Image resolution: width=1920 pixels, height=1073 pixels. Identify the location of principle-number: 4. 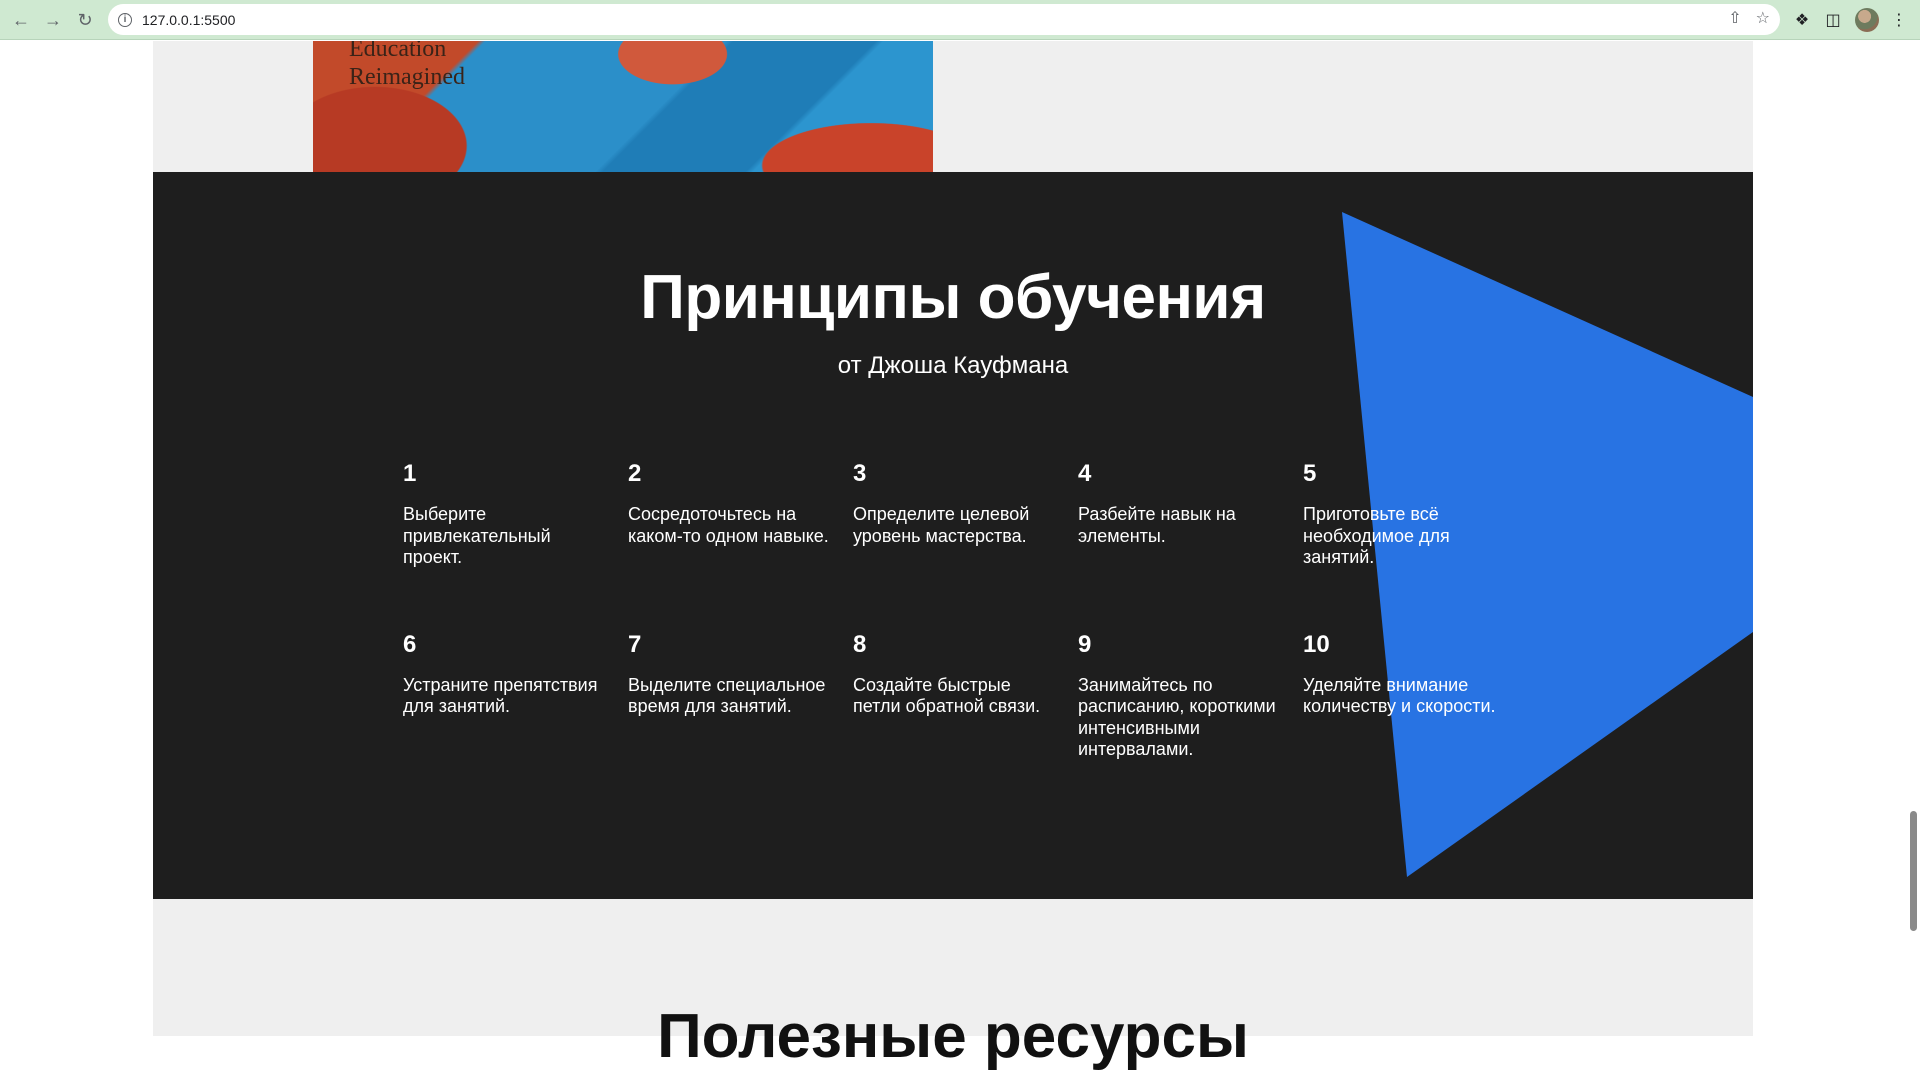
(1085, 473).